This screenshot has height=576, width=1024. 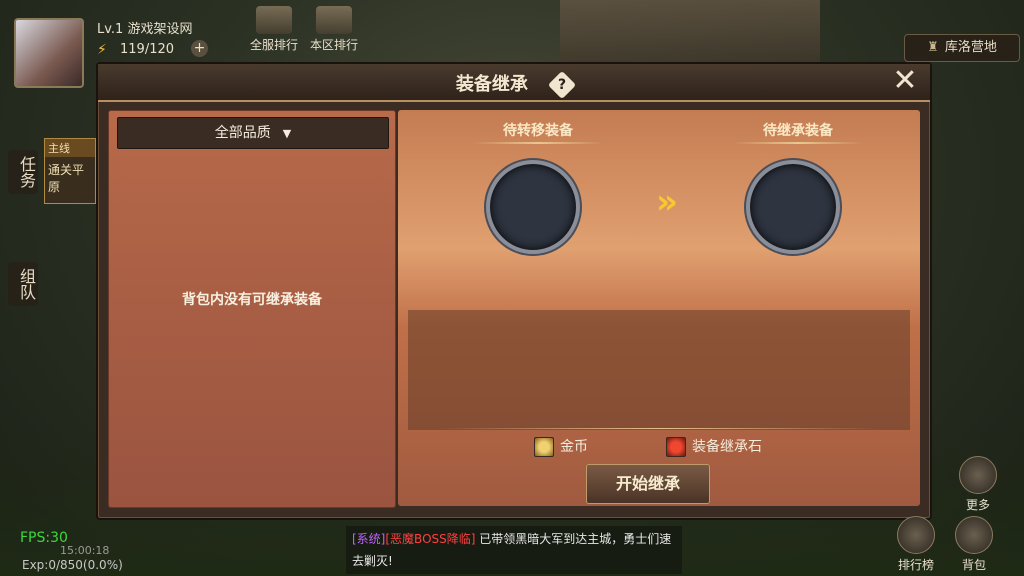 I want to click on close-button: ✕, so click(x=905, y=81).